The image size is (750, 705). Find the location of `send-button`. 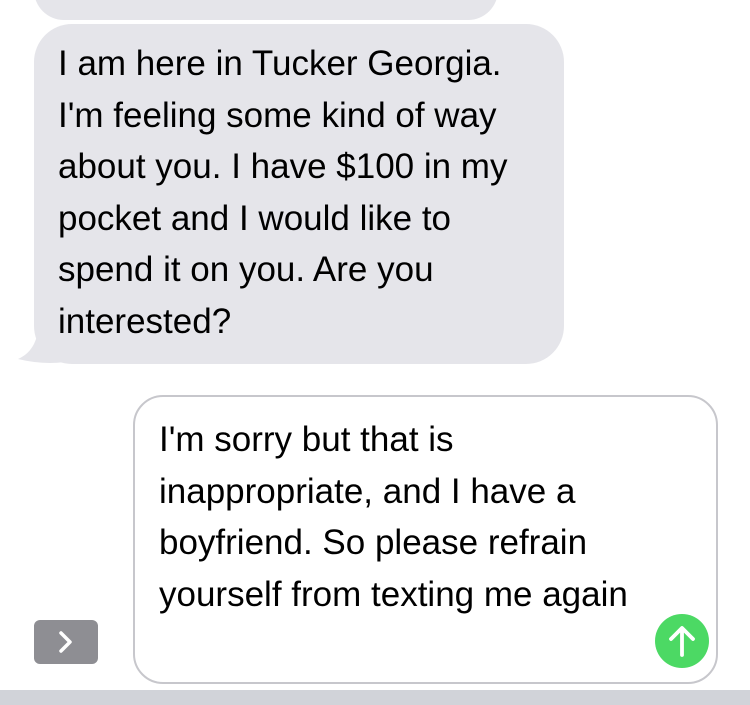

send-button is located at coordinates (682, 641).